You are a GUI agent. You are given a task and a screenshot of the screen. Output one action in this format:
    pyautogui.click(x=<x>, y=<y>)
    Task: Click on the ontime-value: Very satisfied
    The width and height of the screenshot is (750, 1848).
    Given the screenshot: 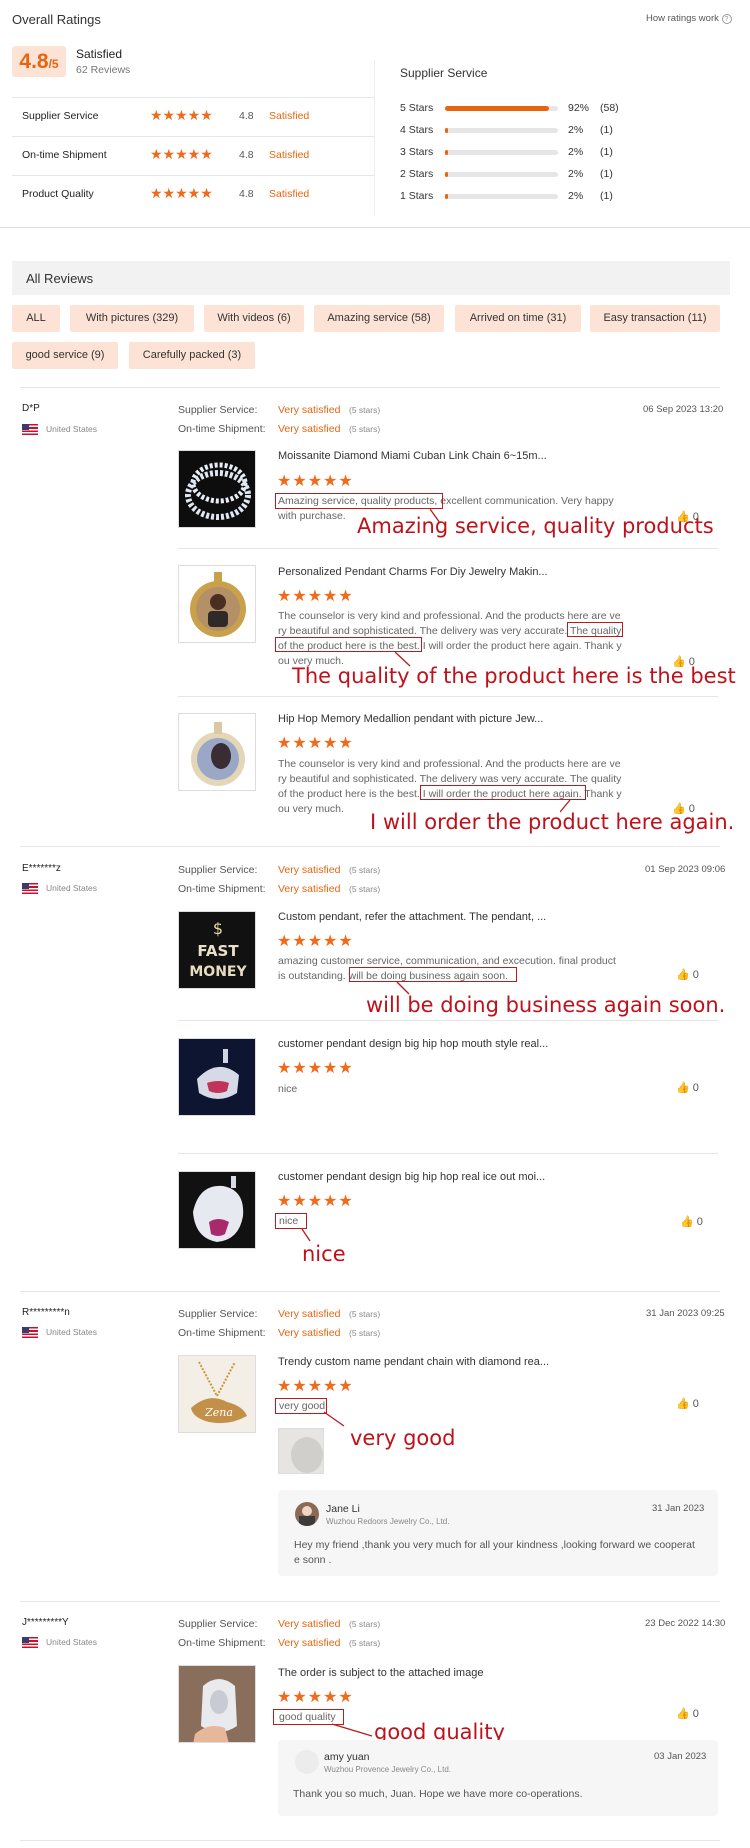 What is the action you would take?
    pyautogui.click(x=309, y=1643)
    